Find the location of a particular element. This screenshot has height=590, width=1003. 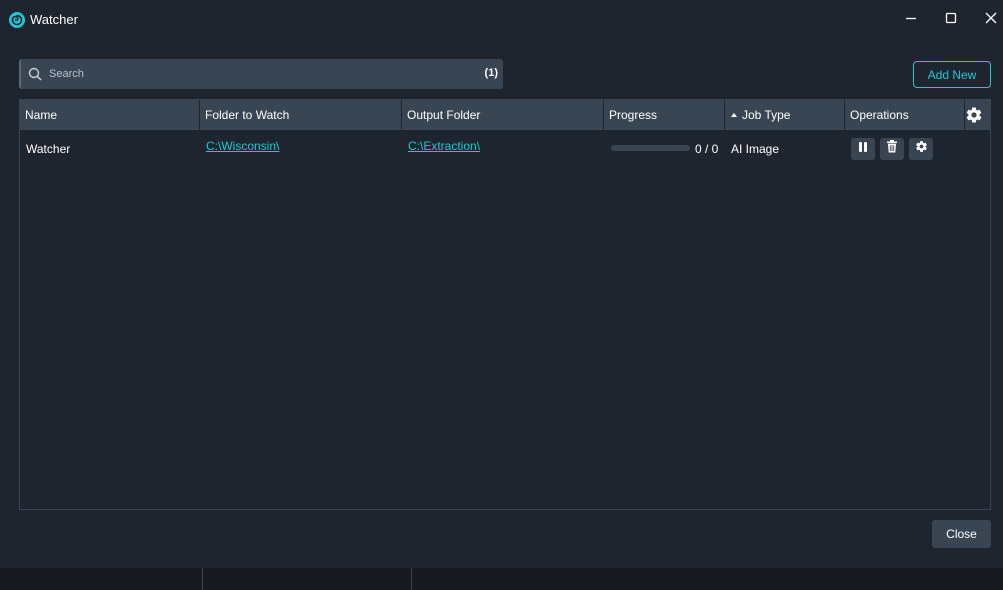

folder-to-watch-link: C:\Wisconsin\ is located at coordinates (242, 146).